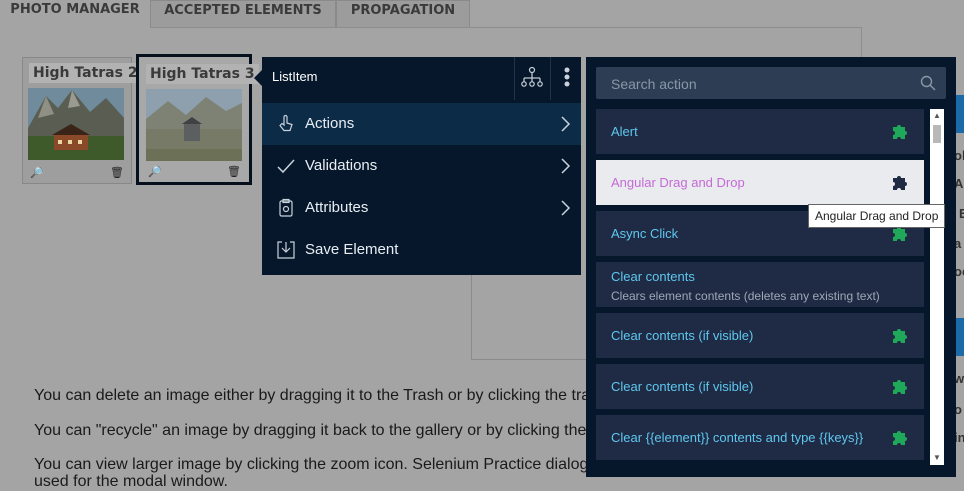 Image resolution: width=964 pixels, height=491 pixels. I want to click on search-placeholder: Search action, so click(654, 84).